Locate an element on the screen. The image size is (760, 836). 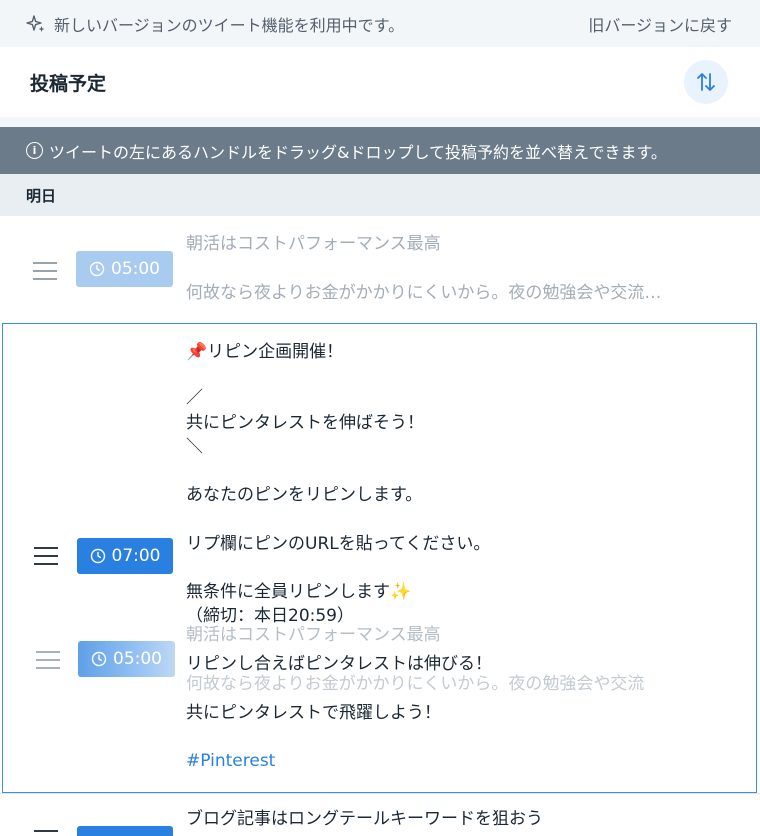
post-line: ＼ is located at coordinates (194, 447).